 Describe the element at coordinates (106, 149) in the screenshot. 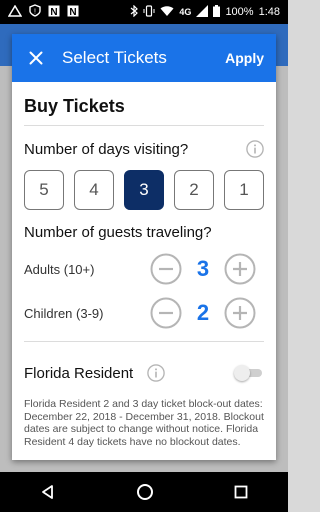

I see `days-question: Number of days visiting?` at that location.